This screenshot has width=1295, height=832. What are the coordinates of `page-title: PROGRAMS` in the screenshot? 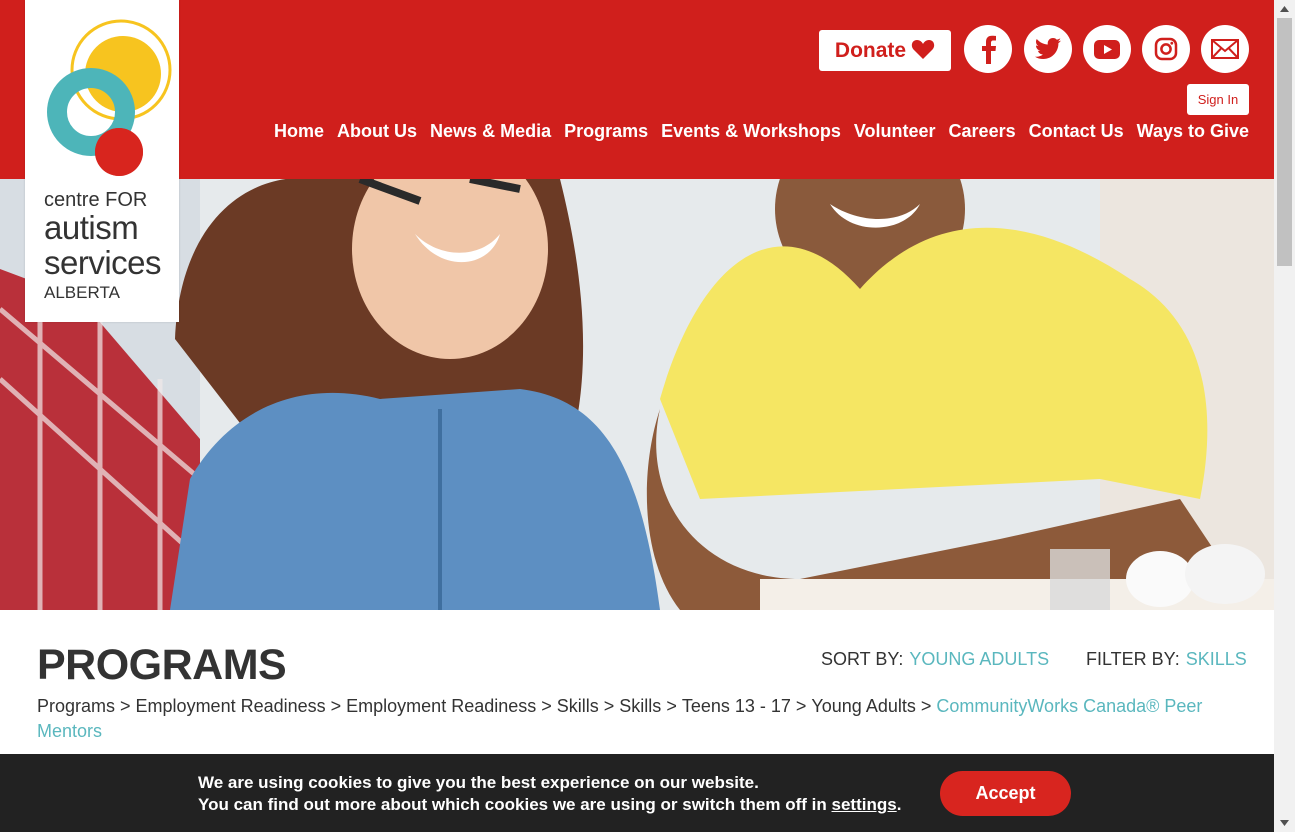 It's located at (162, 665).